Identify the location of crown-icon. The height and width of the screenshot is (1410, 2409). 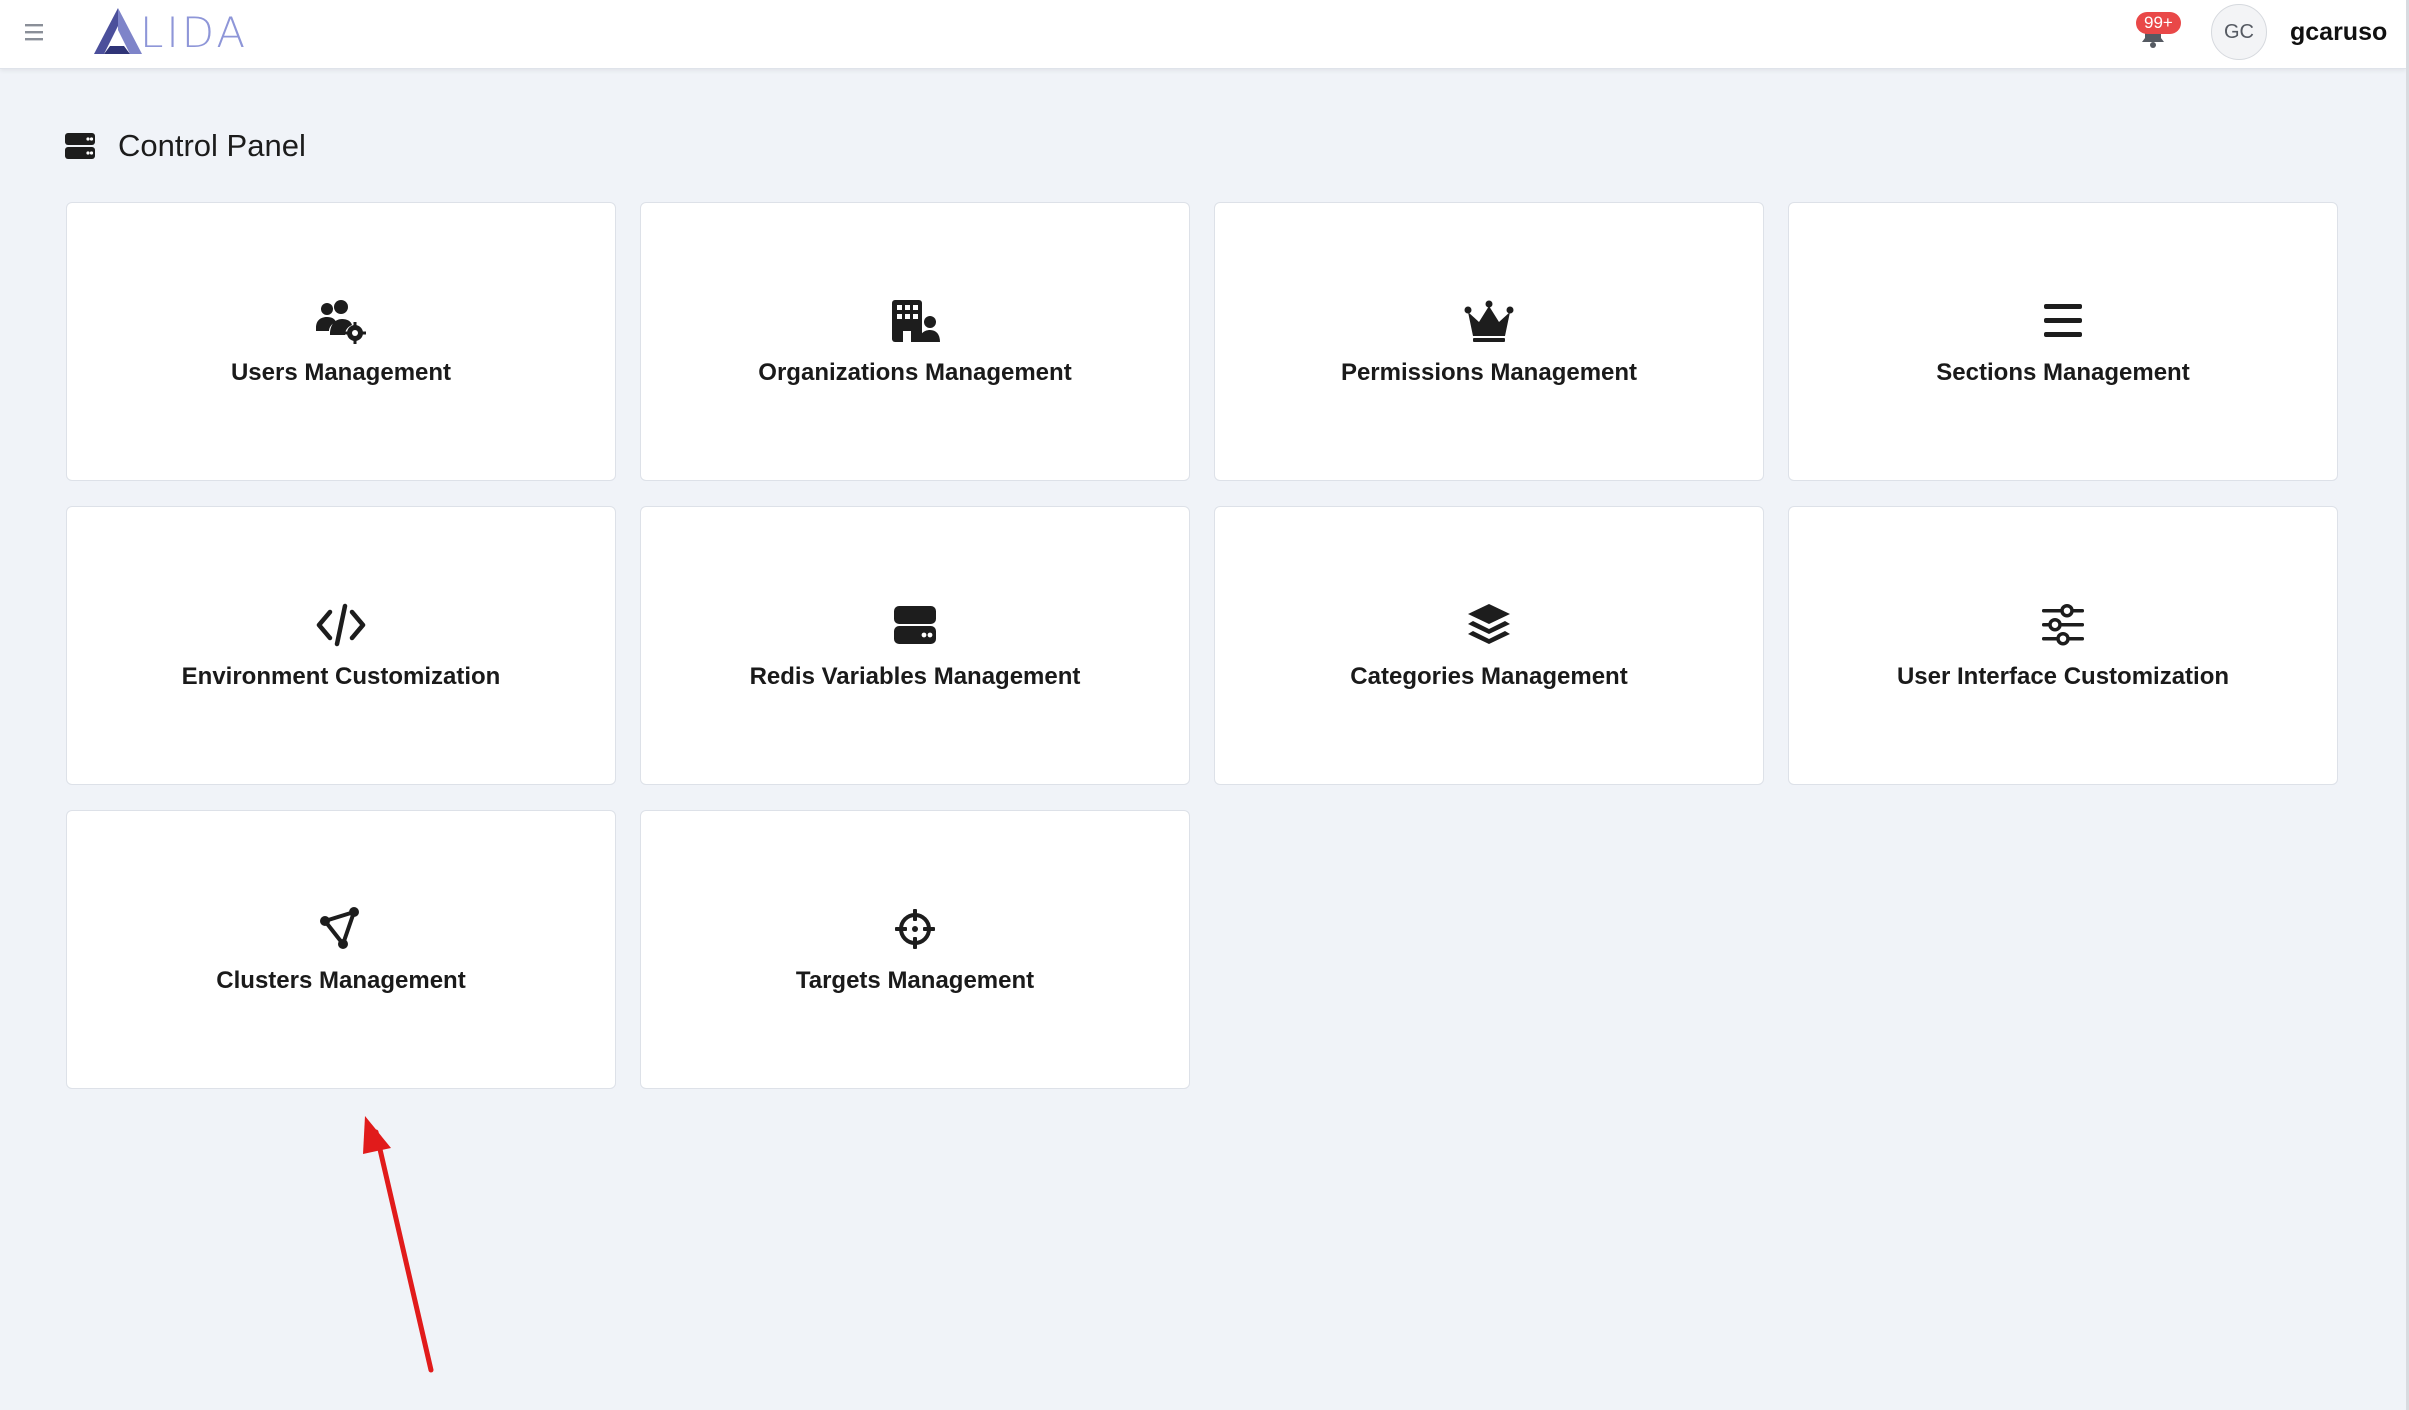
(1489, 321).